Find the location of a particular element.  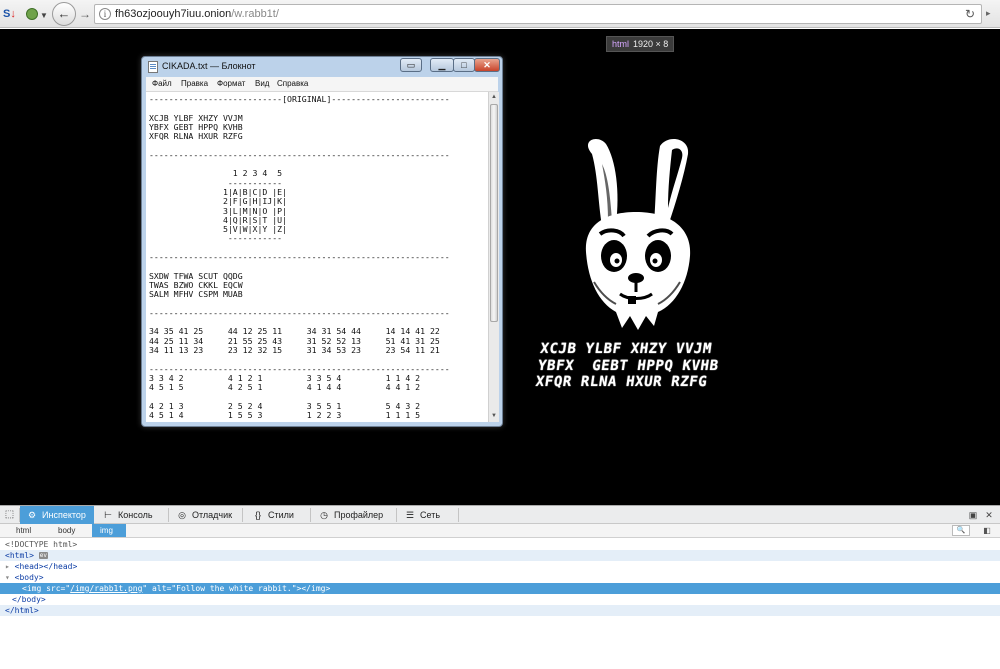

tab-network: ☰ Сеть is located at coordinates (428, 515).